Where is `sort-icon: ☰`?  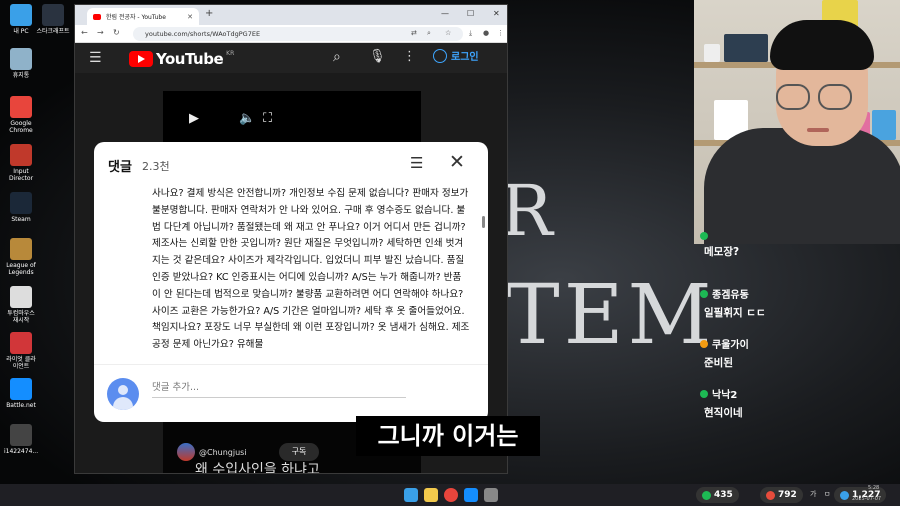
sort-icon: ☰ is located at coordinates (416, 163).